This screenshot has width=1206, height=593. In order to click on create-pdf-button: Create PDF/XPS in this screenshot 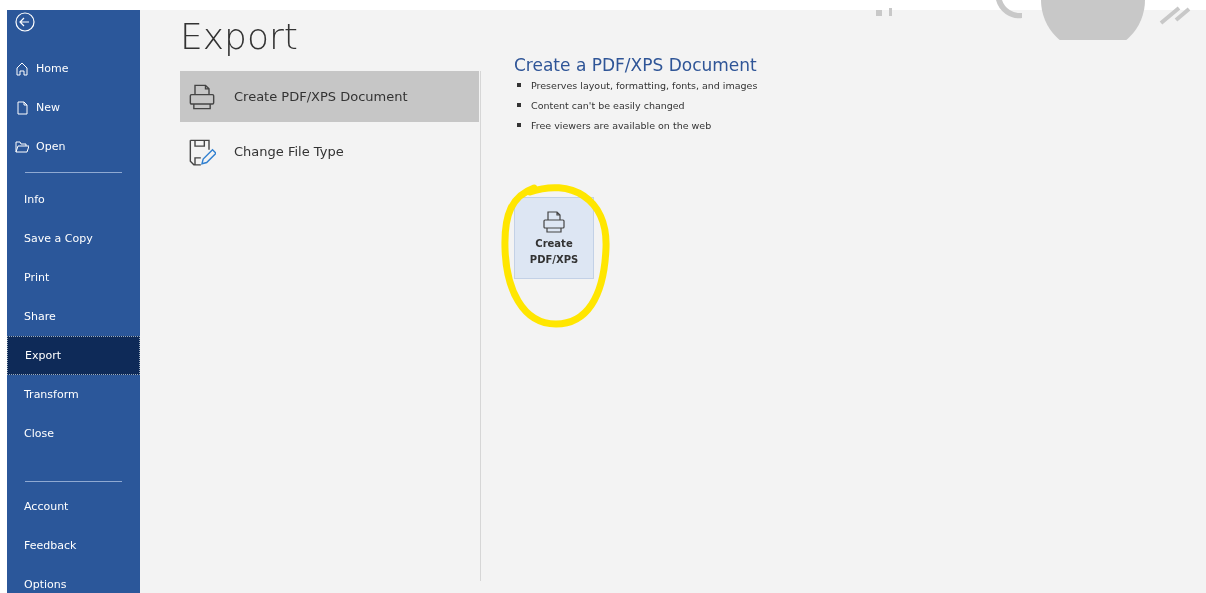, I will do `click(554, 238)`.